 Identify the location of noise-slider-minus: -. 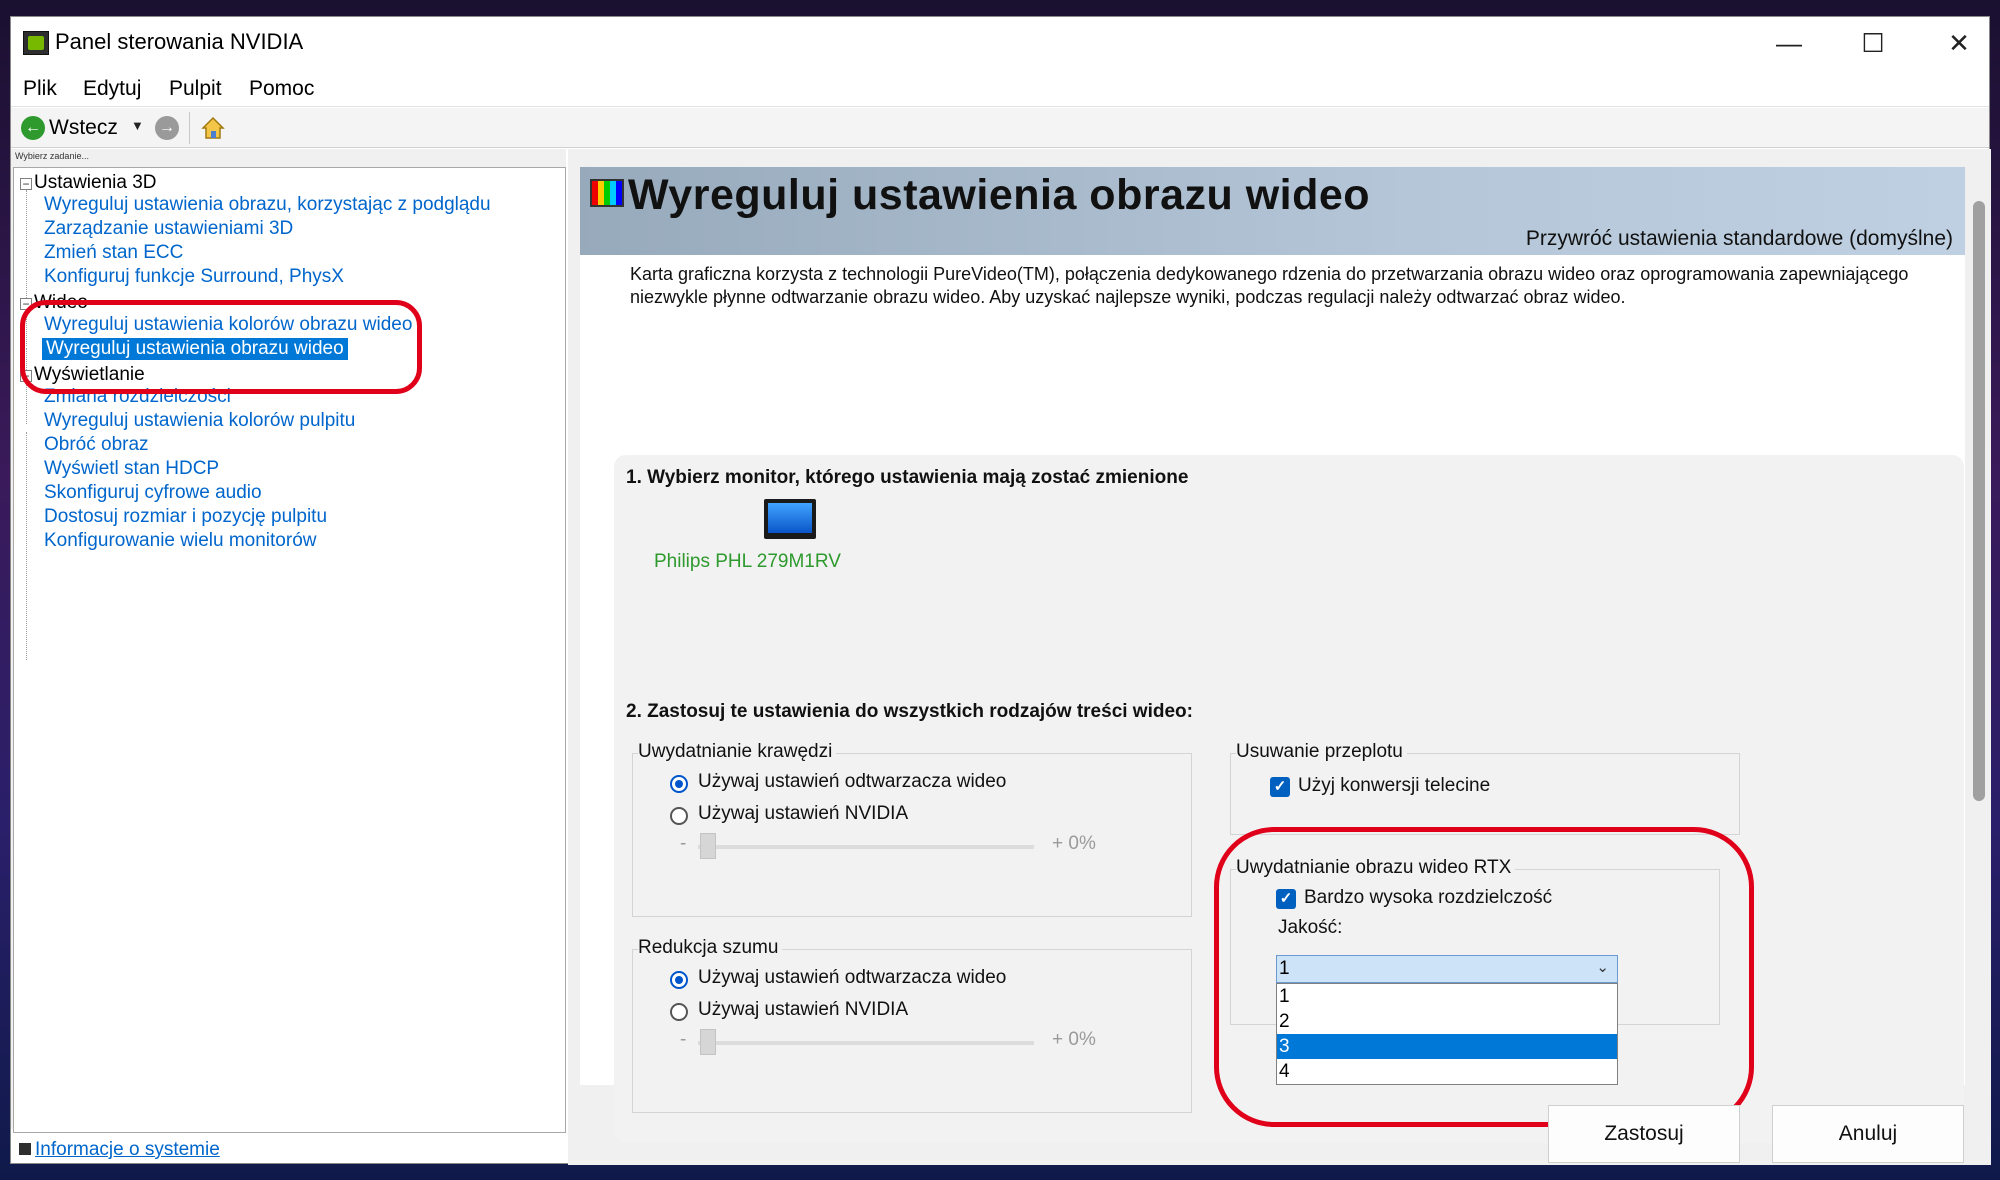
(683, 1039).